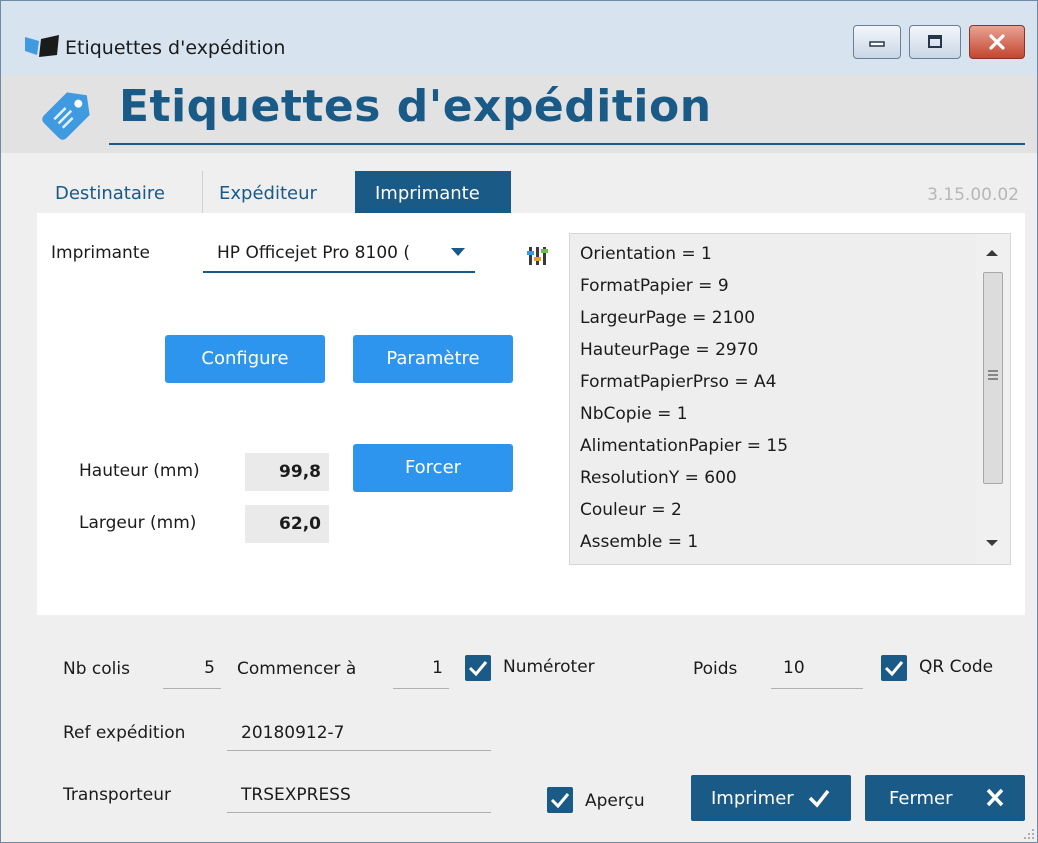 The image size is (1038, 843). Describe the element at coordinates (66, 116) in the screenshot. I see `tag-icon` at that location.